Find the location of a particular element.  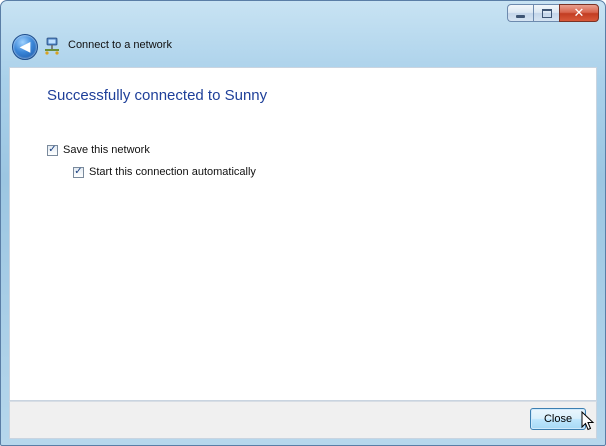

back-button: ◀ is located at coordinates (25, 47).